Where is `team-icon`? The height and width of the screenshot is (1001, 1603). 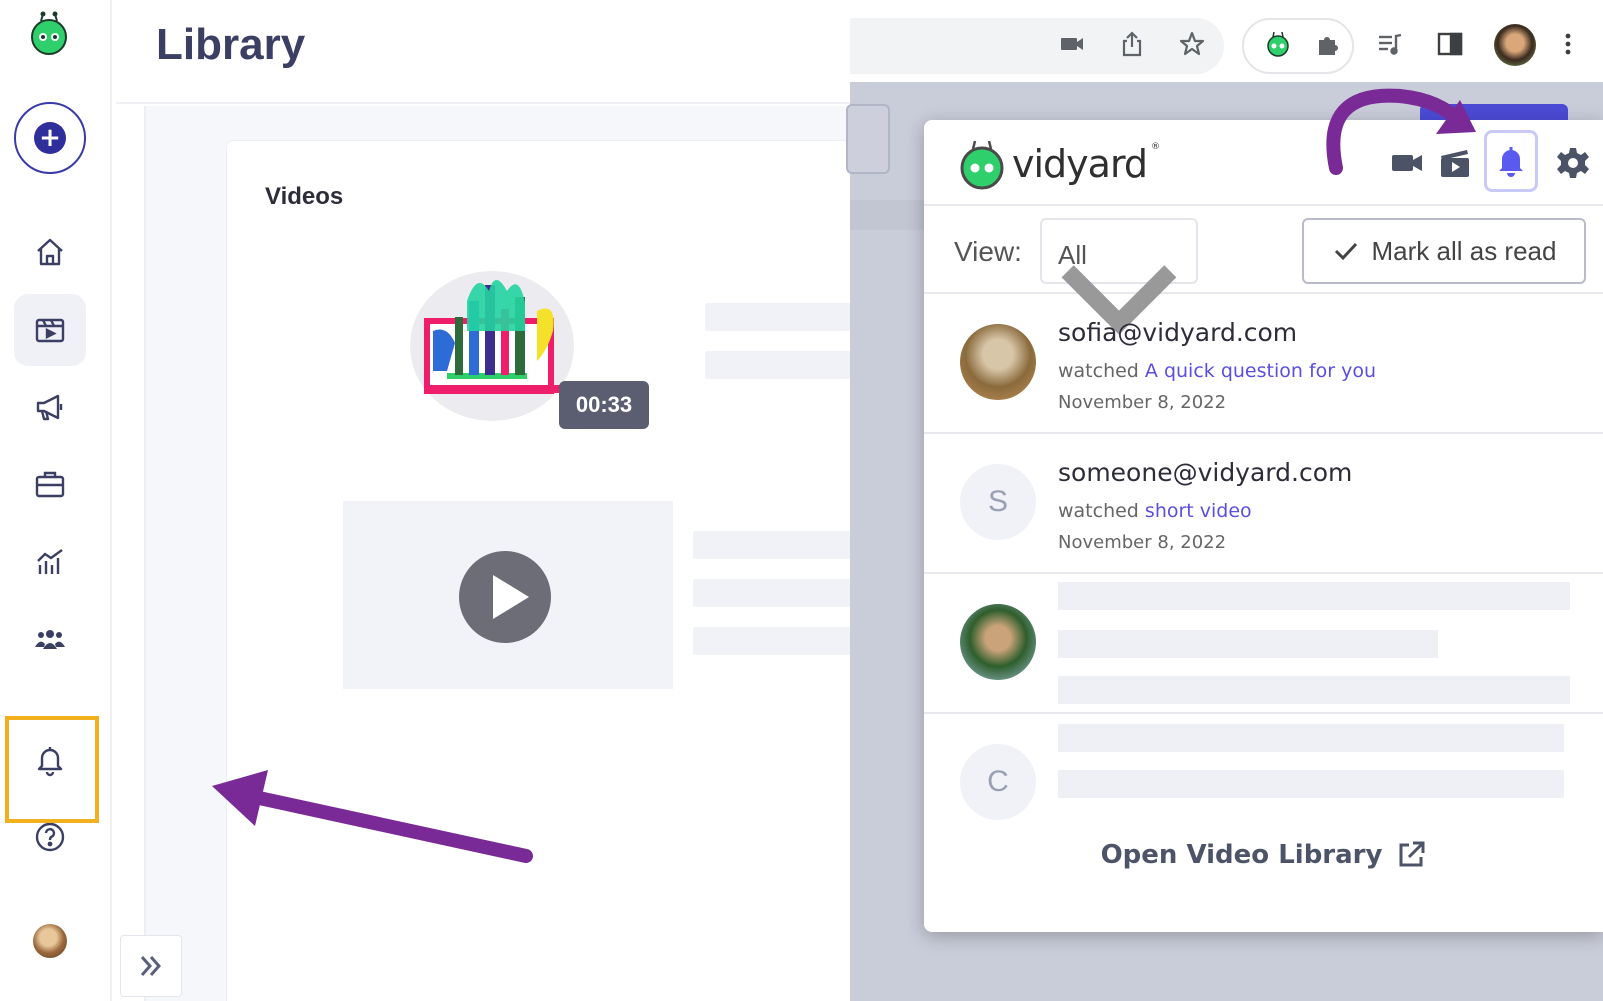 team-icon is located at coordinates (50, 639).